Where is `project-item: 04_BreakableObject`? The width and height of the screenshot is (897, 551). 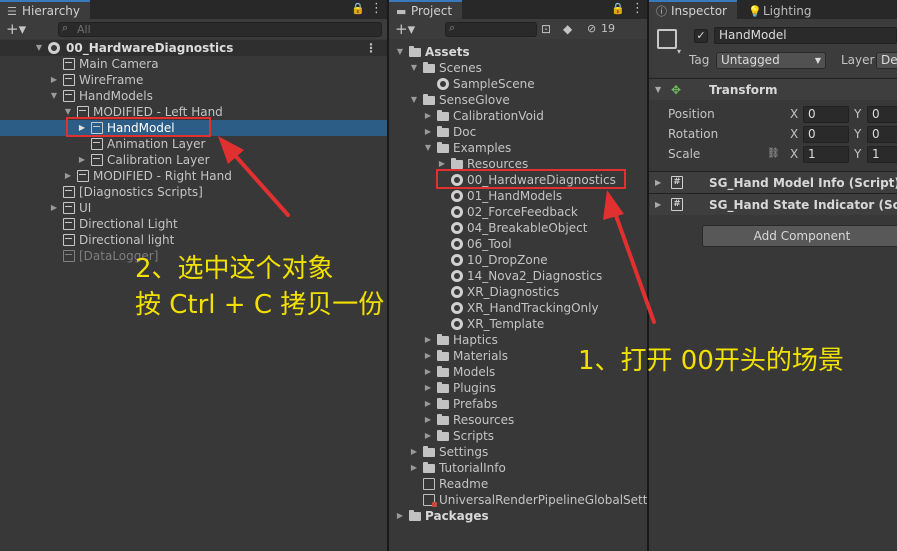
project-item: 04_BreakableObject is located at coordinates (518, 228).